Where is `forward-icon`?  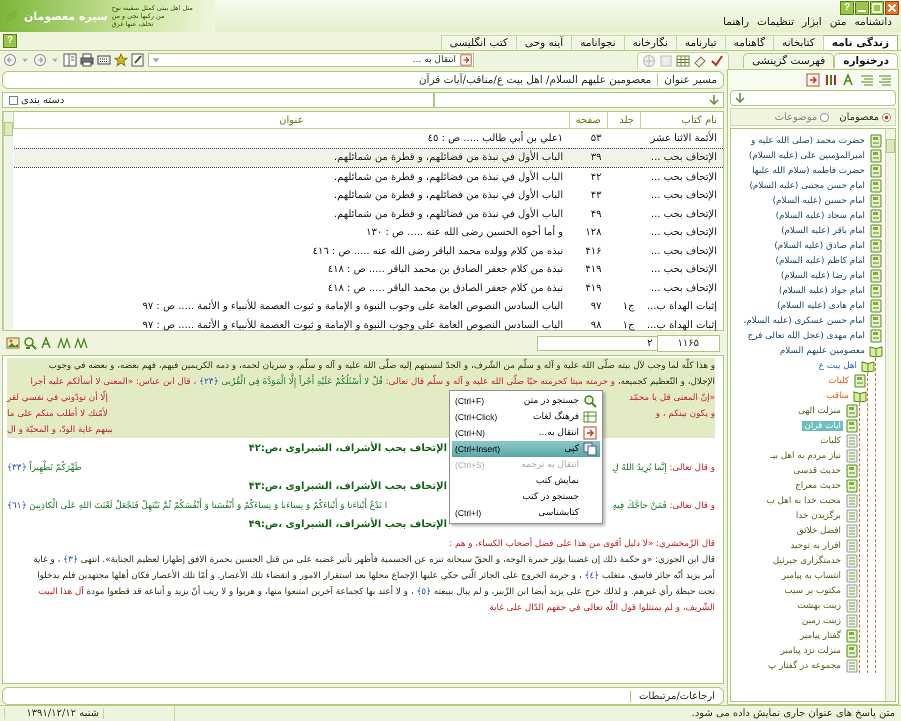
forward-icon is located at coordinates (40, 60).